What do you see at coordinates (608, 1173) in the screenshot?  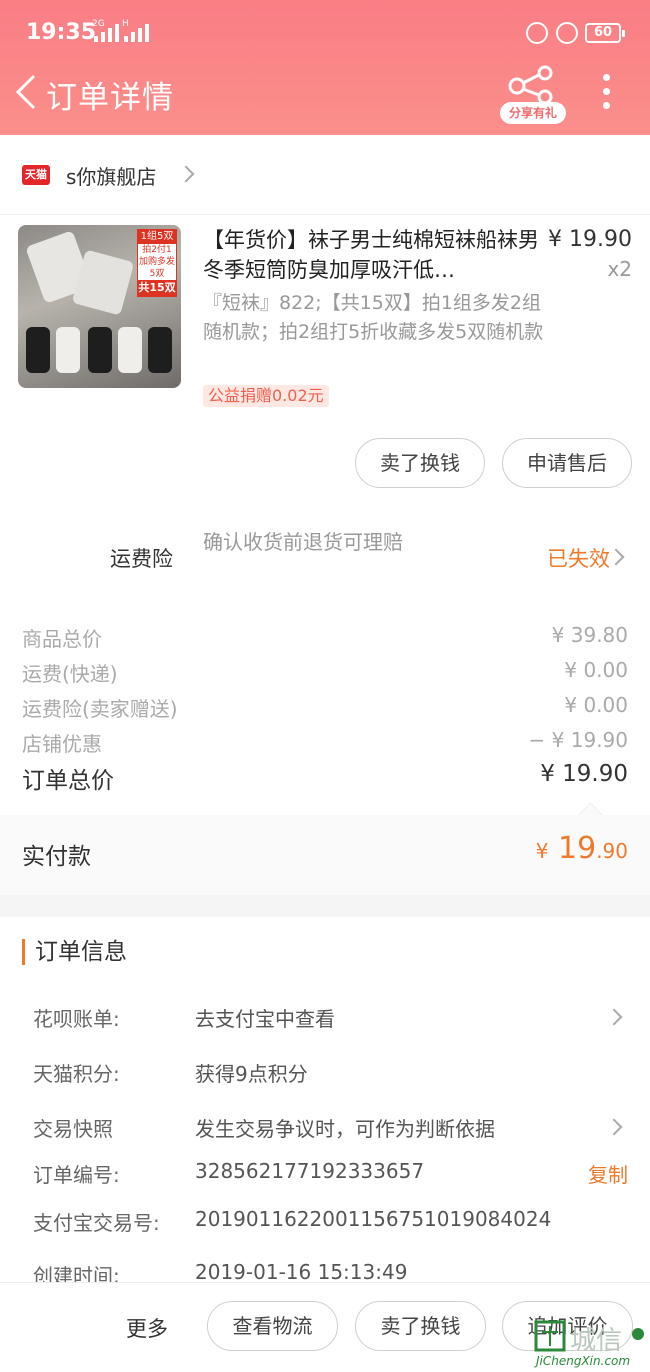 I see `copy-button: 复制` at bounding box center [608, 1173].